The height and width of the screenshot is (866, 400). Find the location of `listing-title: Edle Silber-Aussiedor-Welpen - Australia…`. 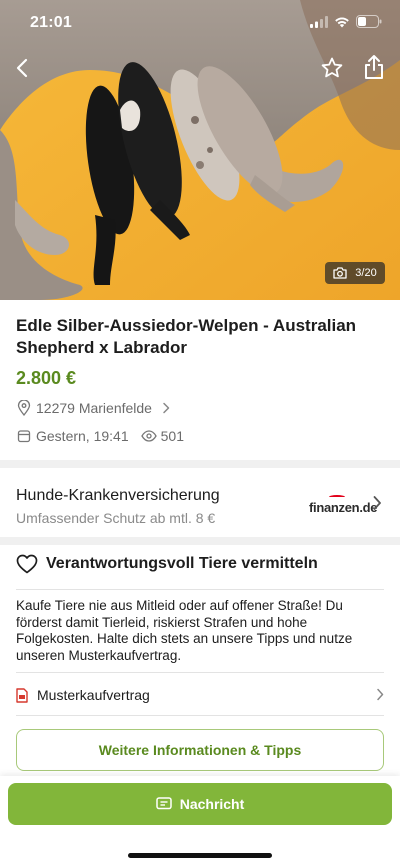

listing-title: Edle Silber-Aussiedor-Welpen - Australia… is located at coordinates (186, 336).